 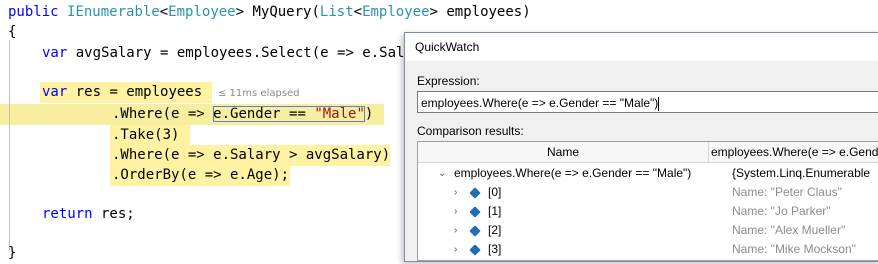 What do you see at coordinates (470, 131) in the screenshot?
I see `results-label: Comparison results:` at bounding box center [470, 131].